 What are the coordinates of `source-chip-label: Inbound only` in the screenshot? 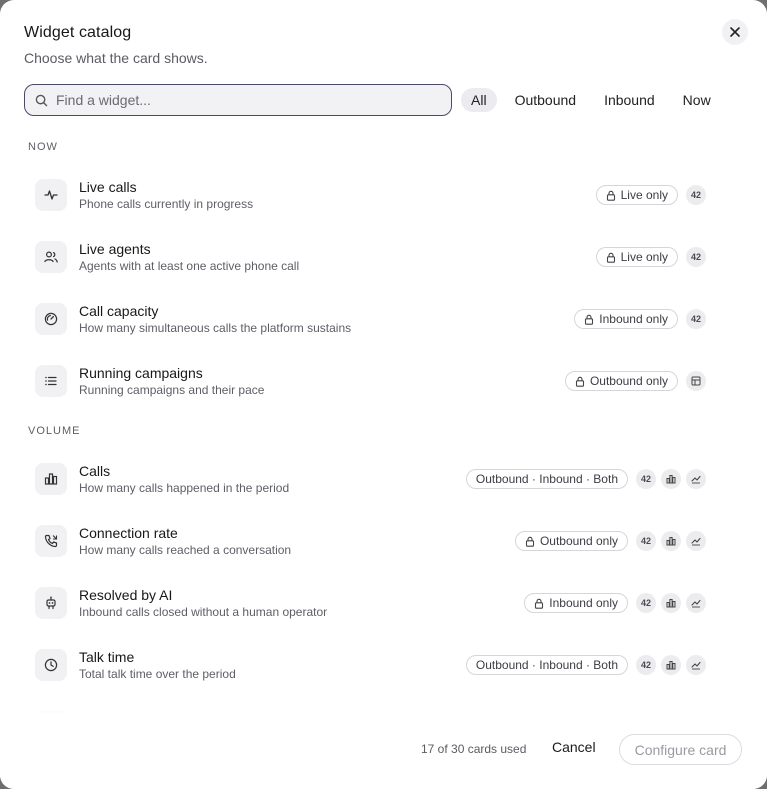 It's located at (583, 603).